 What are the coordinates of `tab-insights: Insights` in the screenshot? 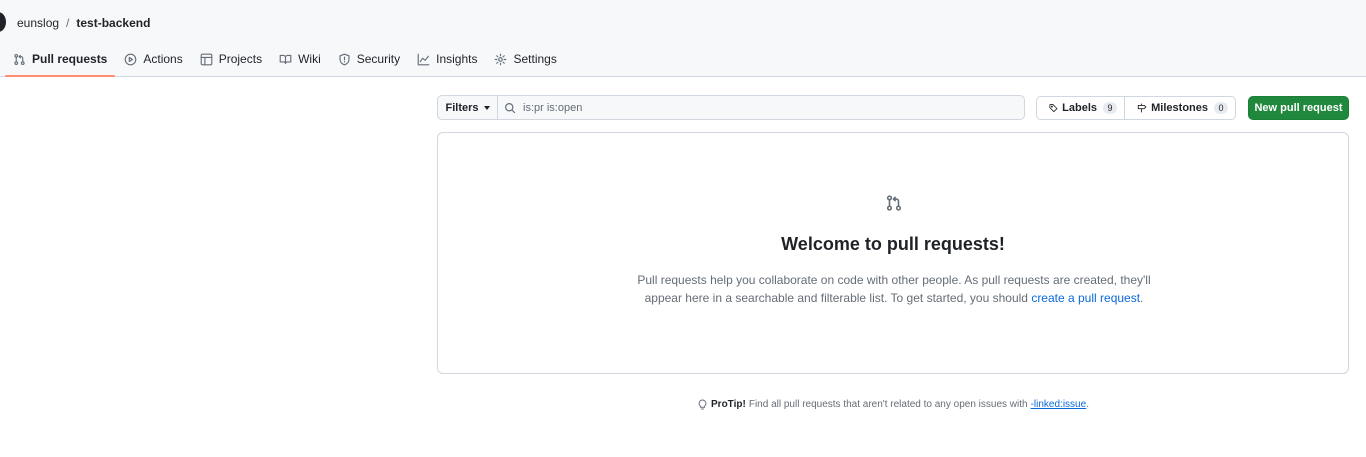 It's located at (447, 59).